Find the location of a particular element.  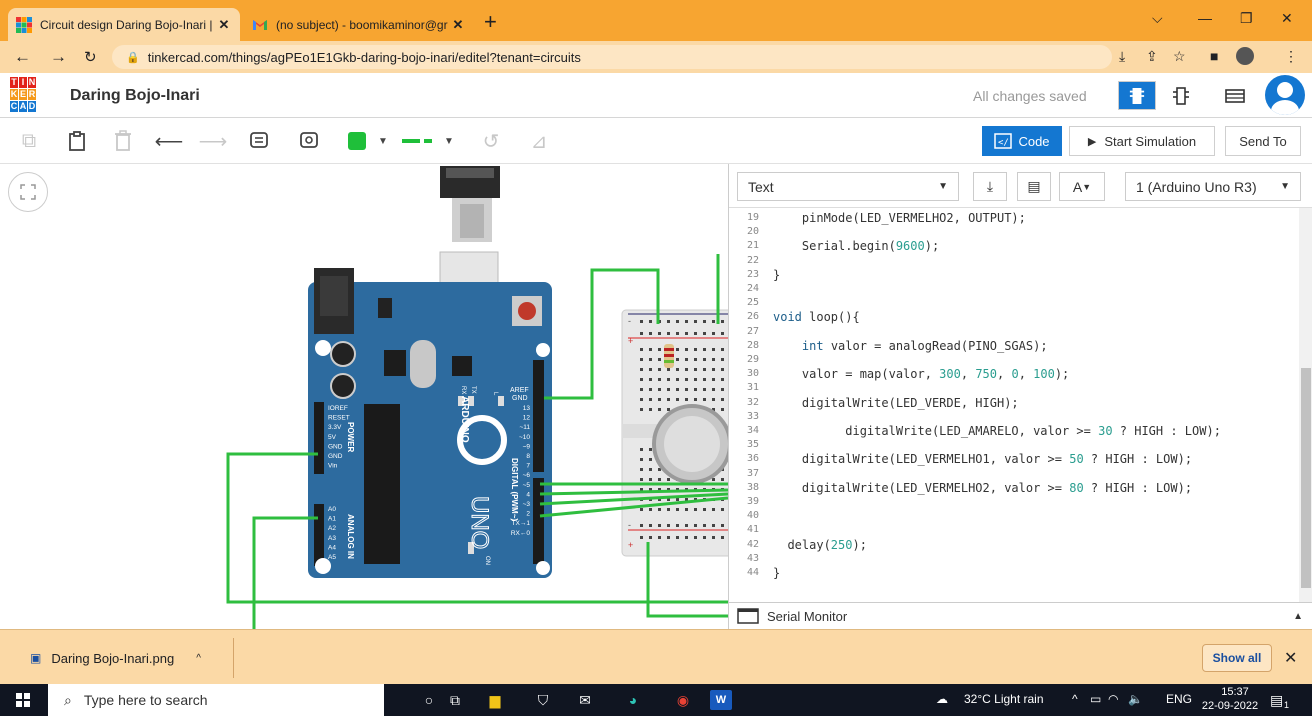

project-title: Daring Bojo-Inari is located at coordinates (135, 96).